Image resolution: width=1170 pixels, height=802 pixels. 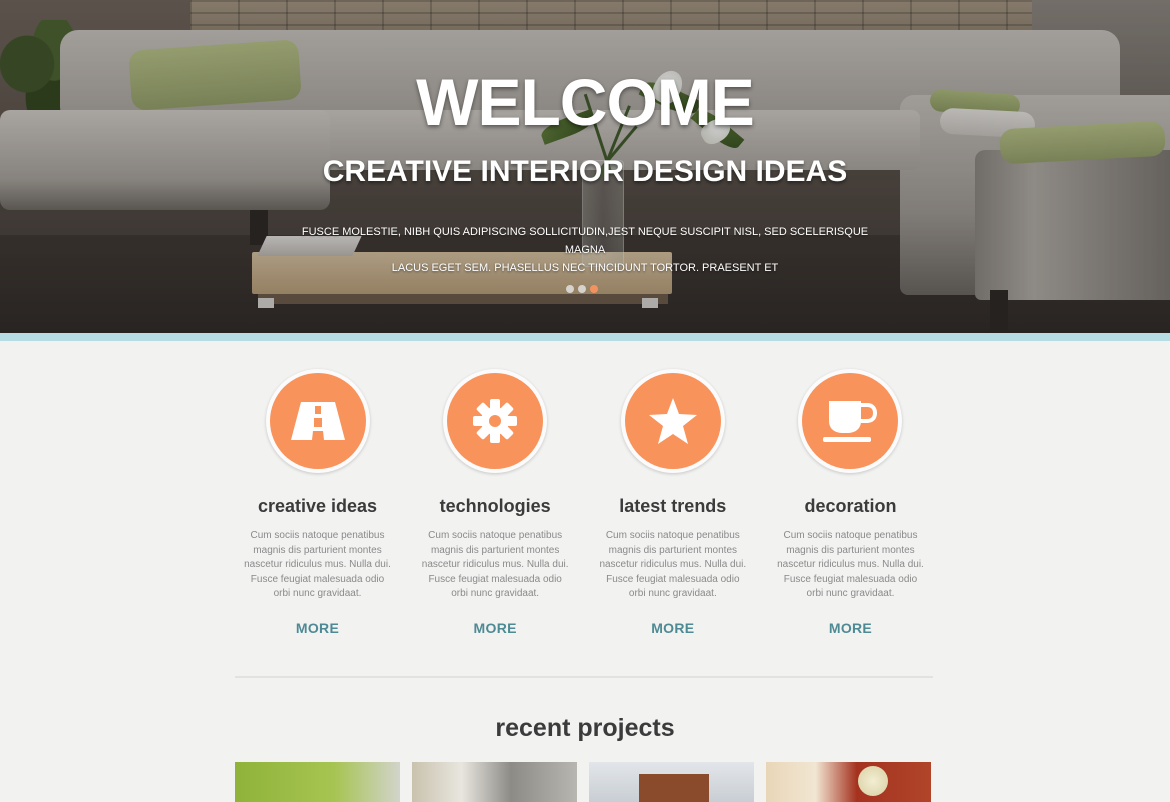 I want to click on accent-stripe, so click(x=585, y=337).